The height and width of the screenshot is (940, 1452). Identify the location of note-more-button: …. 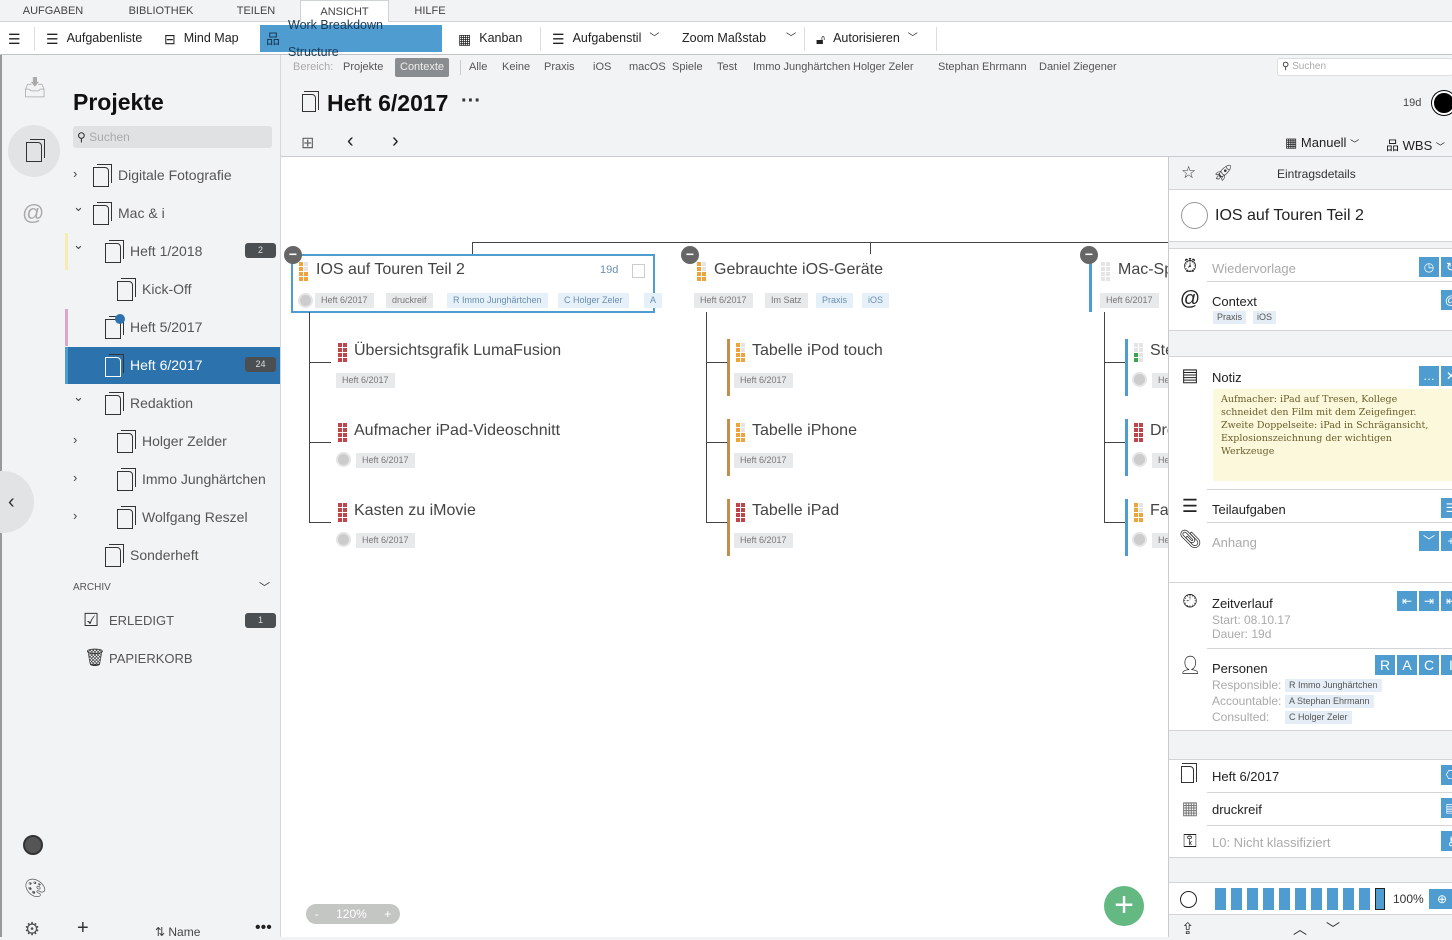
(1429, 376).